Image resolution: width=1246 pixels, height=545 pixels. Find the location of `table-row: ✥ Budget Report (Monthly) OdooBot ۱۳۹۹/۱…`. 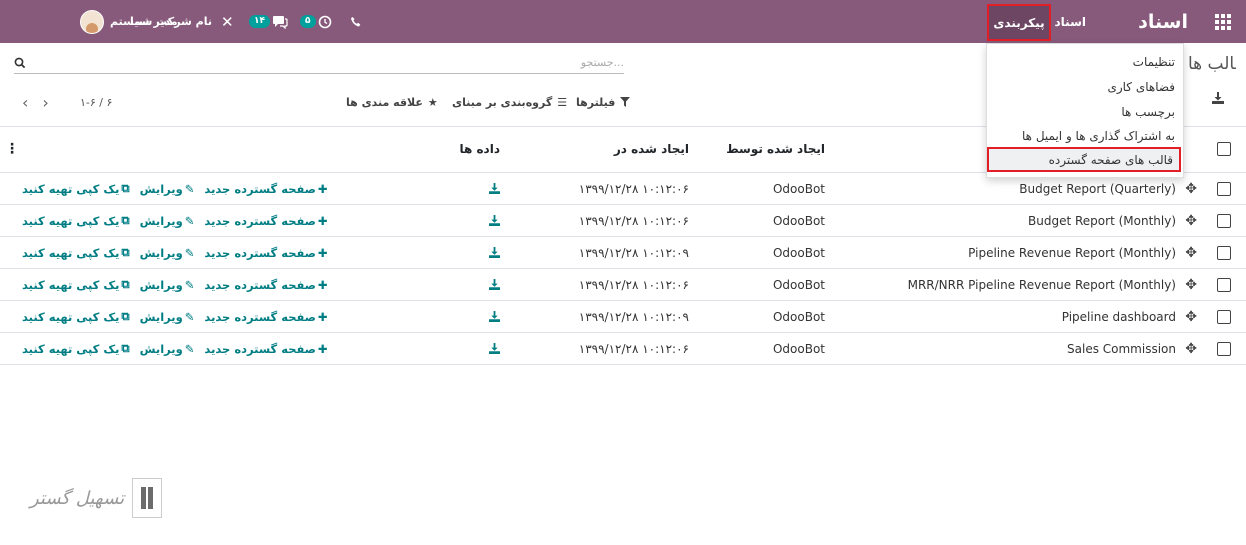

table-row: ✥ Budget Report (Monthly) OdooBot ۱۳۹۹/۱… is located at coordinates (623, 221).